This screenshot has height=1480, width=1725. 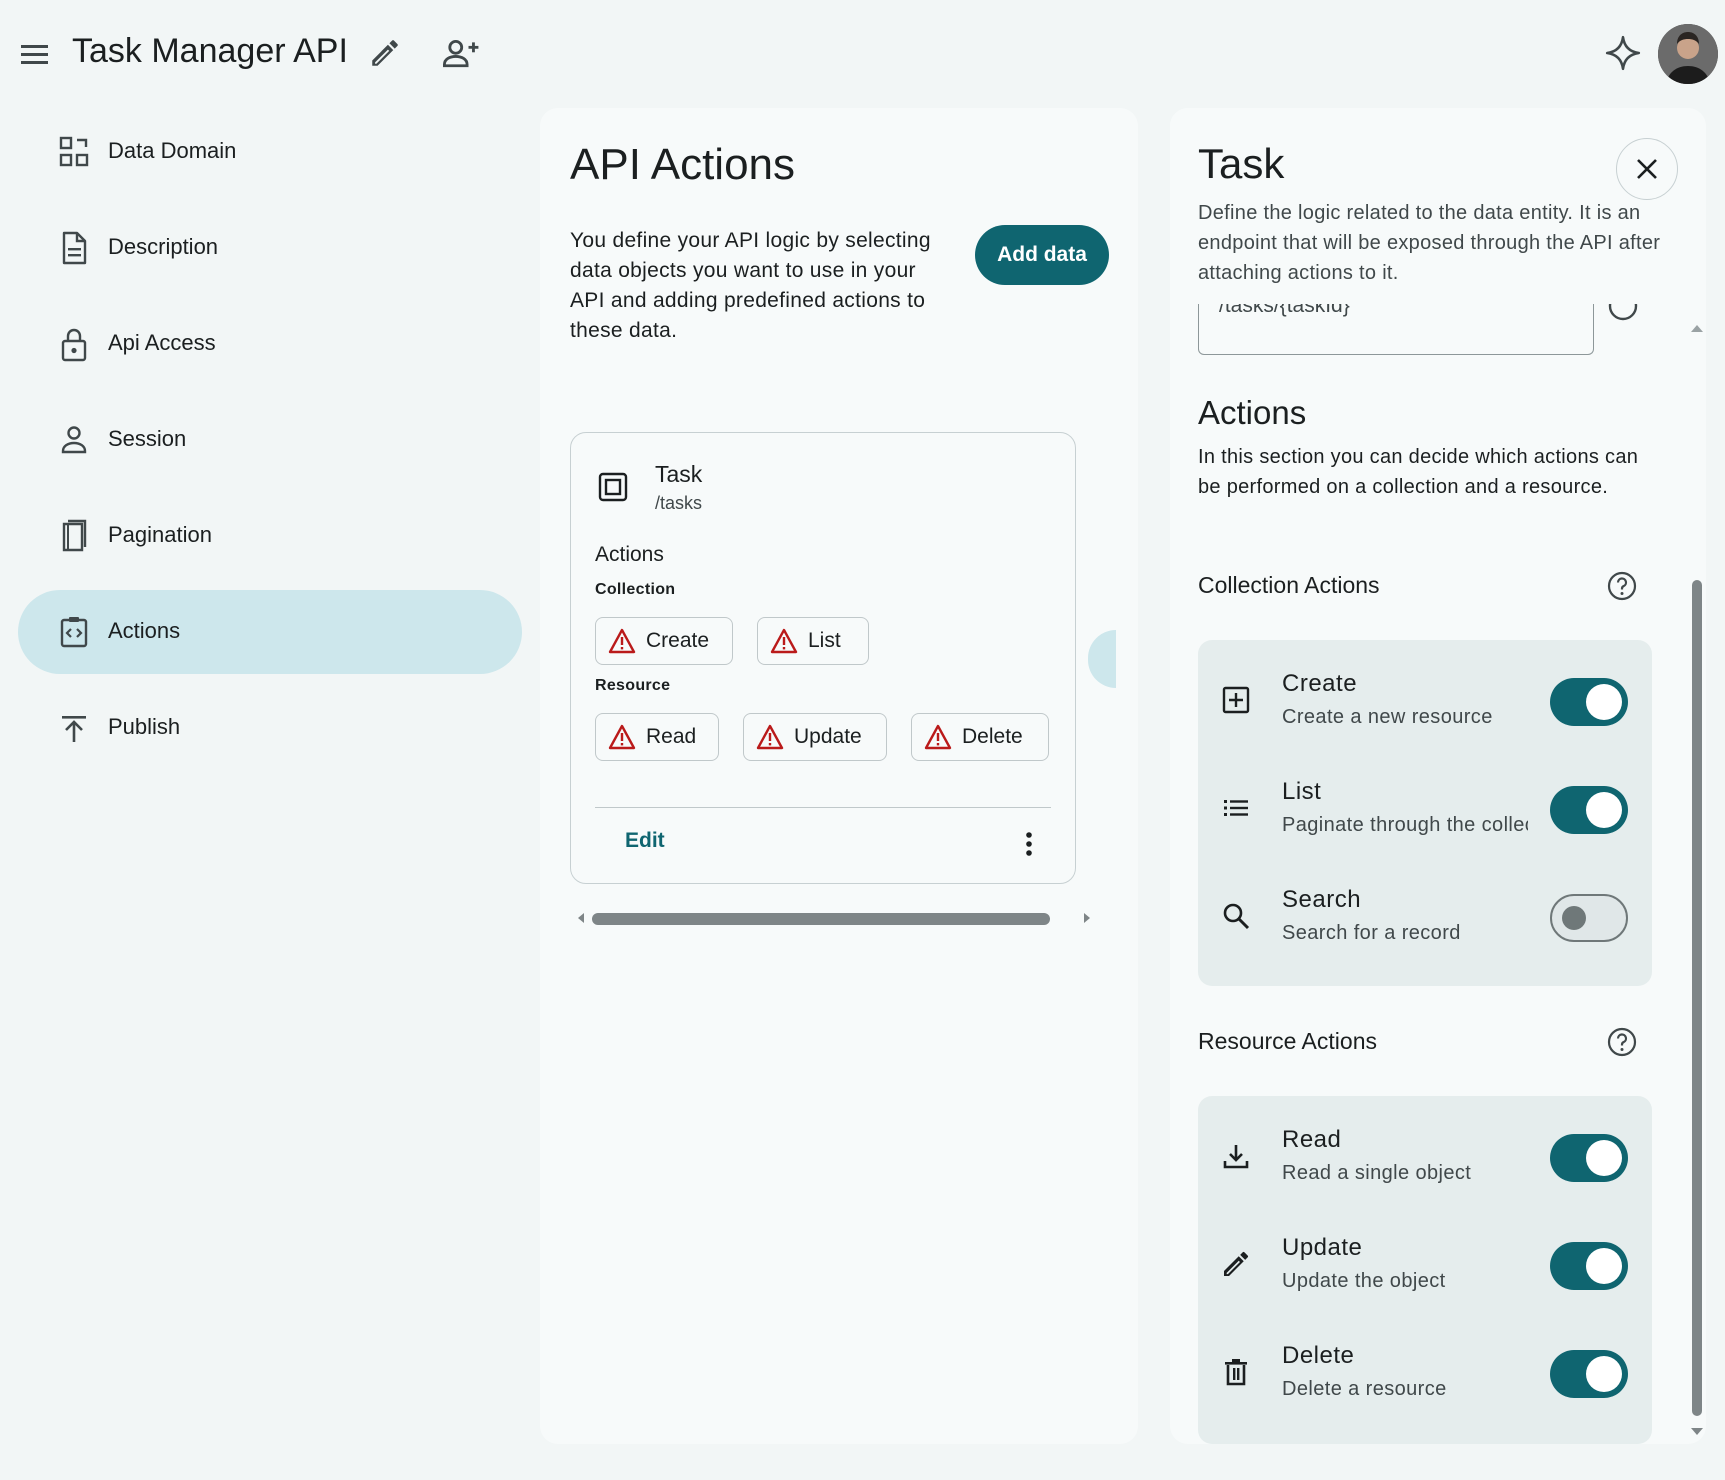 What do you see at coordinates (1284, 310) in the screenshot?
I see `path-field-value: /tasks/{taskId}` at bounding box center [1284, 310].